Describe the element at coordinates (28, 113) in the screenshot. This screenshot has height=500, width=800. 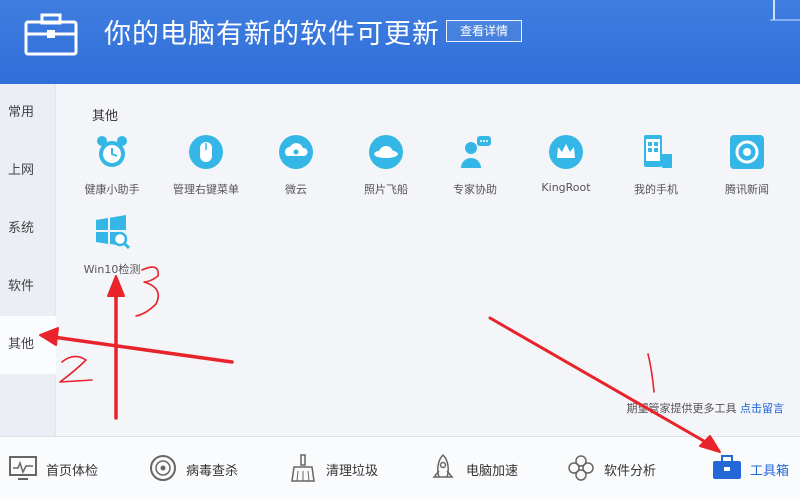
I see `sidebar-item-common: 常用` at that location.